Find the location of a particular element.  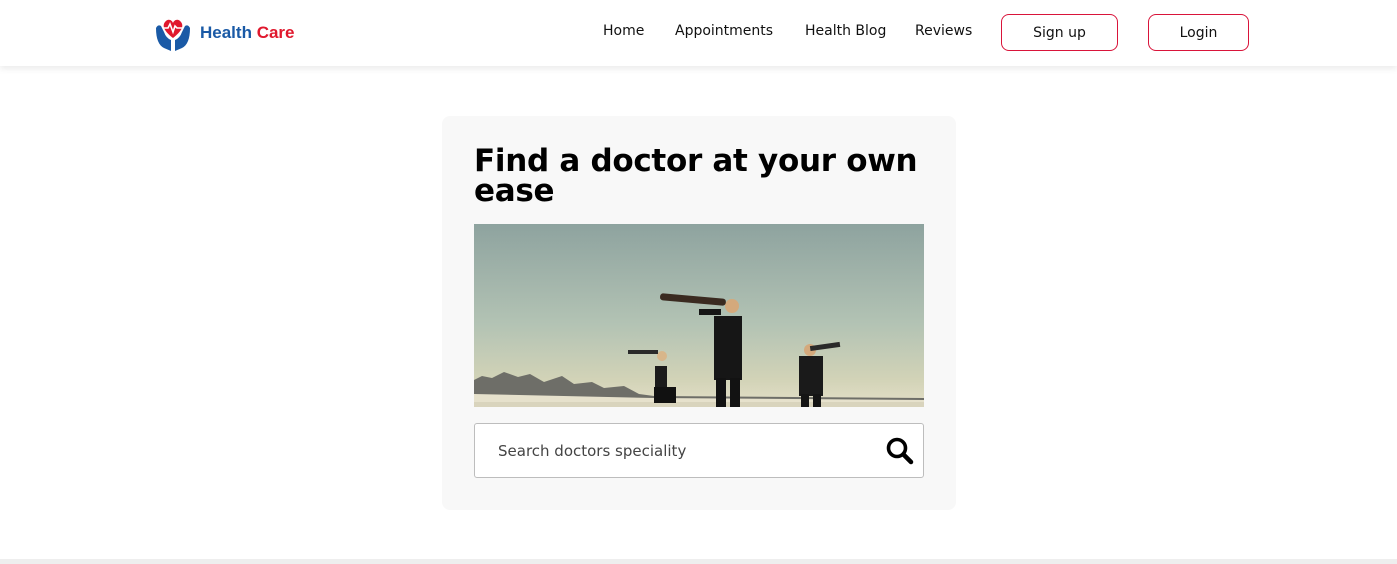

health-care-logo-icon is located at coordinates (173, 35).